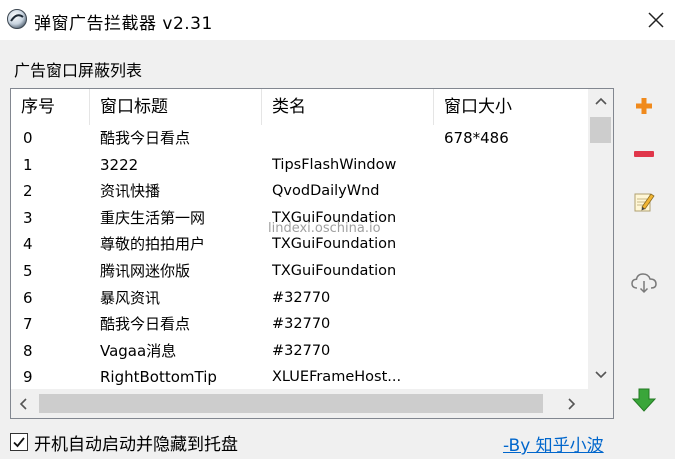 This screenshot has width=675, height=459. I want to click on scroll-right-button, so click(572, 403).